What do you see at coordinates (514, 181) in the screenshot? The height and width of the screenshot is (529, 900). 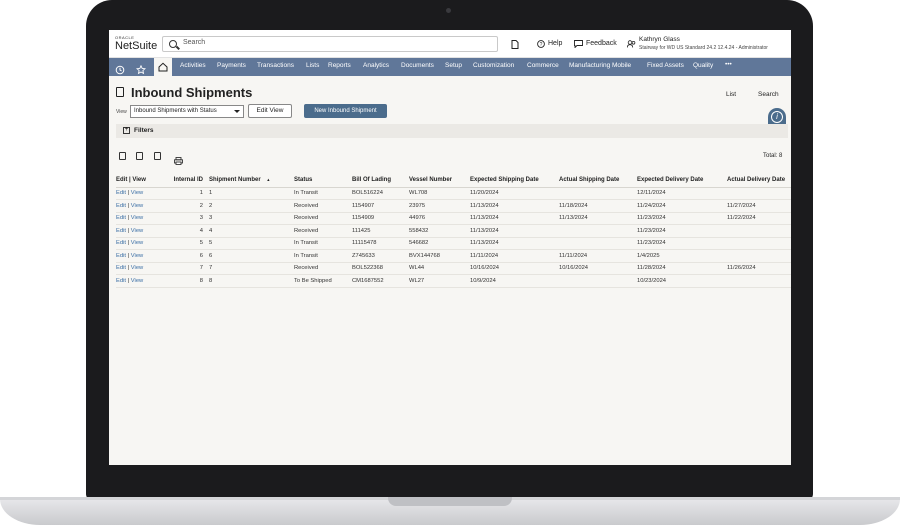 I see `header-expected-shipping-date: Expected Shipping Date` at bounding box center [514, 181].